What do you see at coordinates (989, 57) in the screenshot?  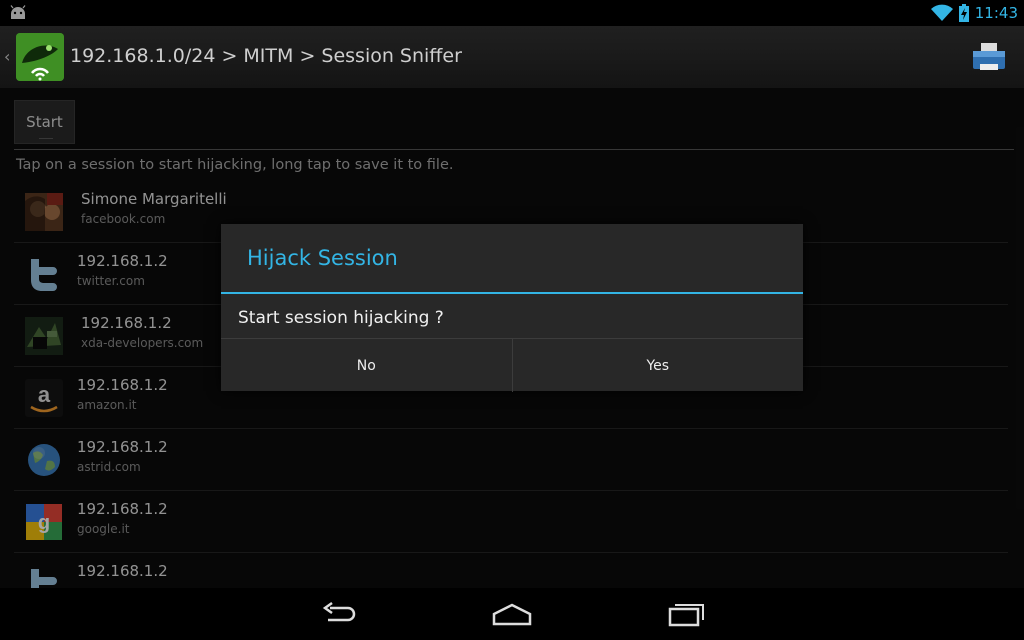 I see `printer-icon` at bounding box center [989, 57].